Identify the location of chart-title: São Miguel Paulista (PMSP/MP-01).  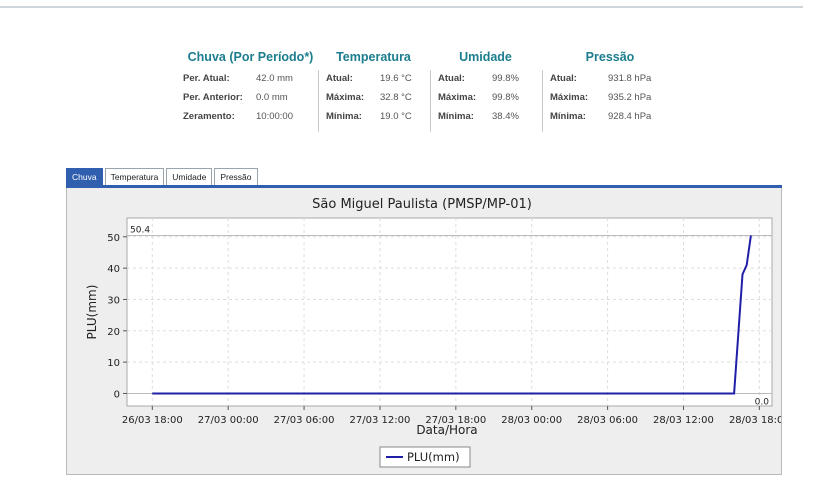
(422, 204).